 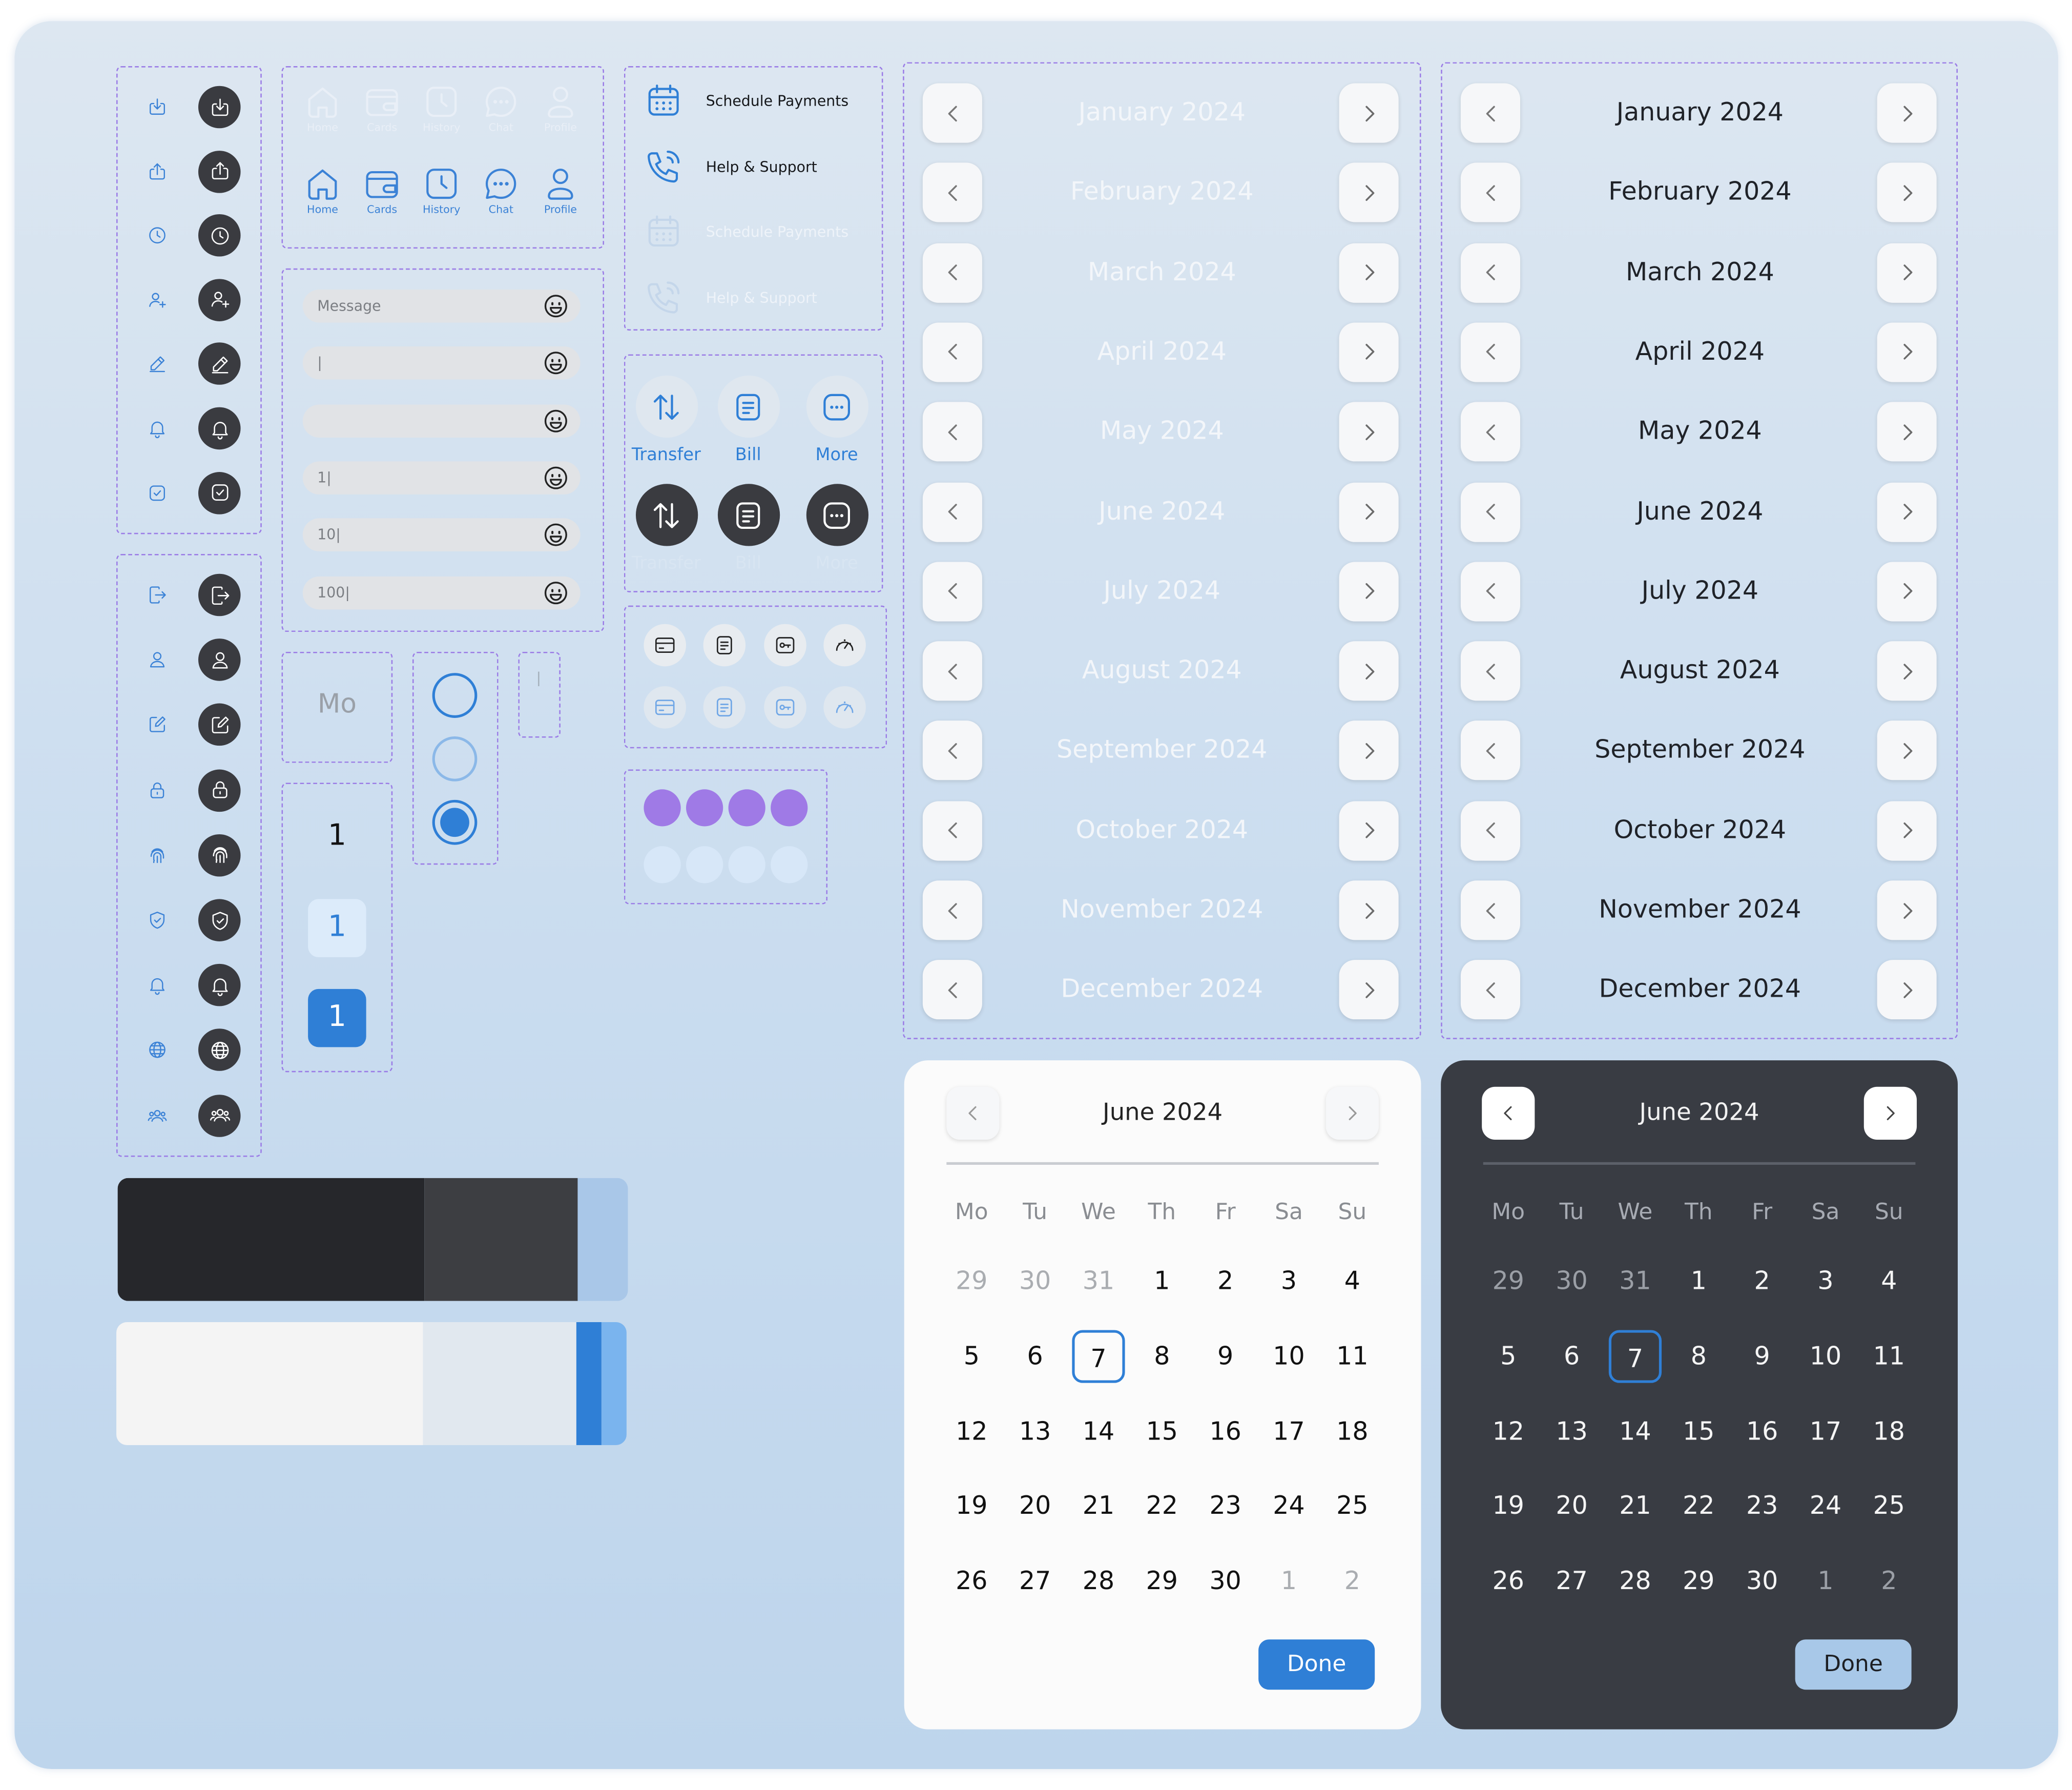 What do you see at coordinates (1035, 1505) in the screenshot?
I see `day-cell: 20` at bounding box center [1035, 1505].